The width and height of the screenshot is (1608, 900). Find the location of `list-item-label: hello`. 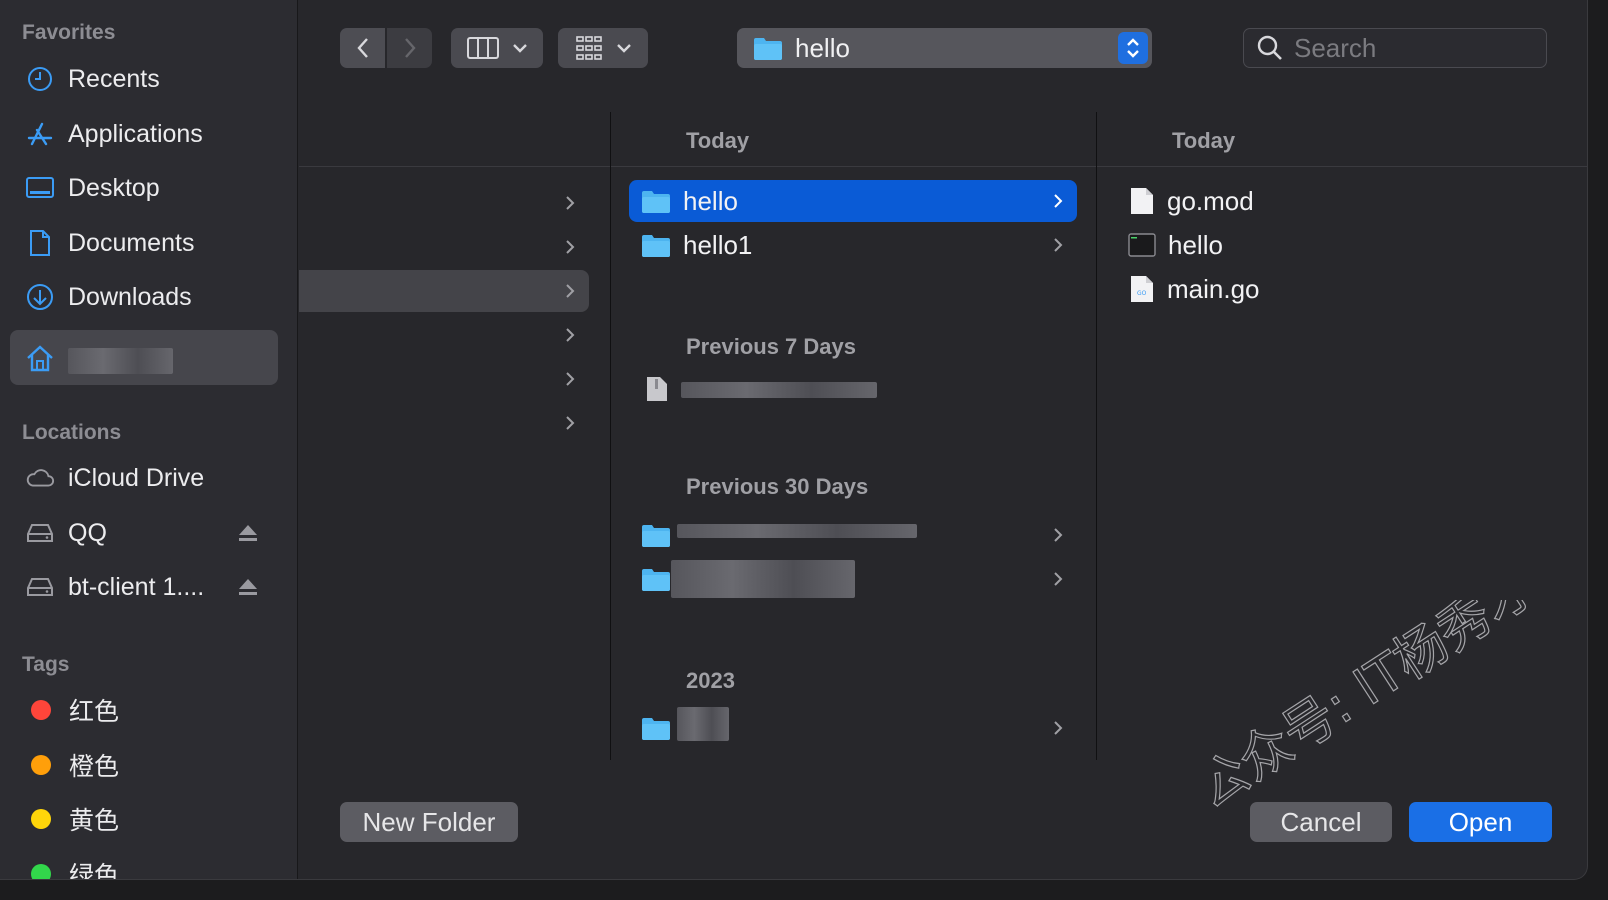

list-item-label: hello is located at coordinates (1195, 244).